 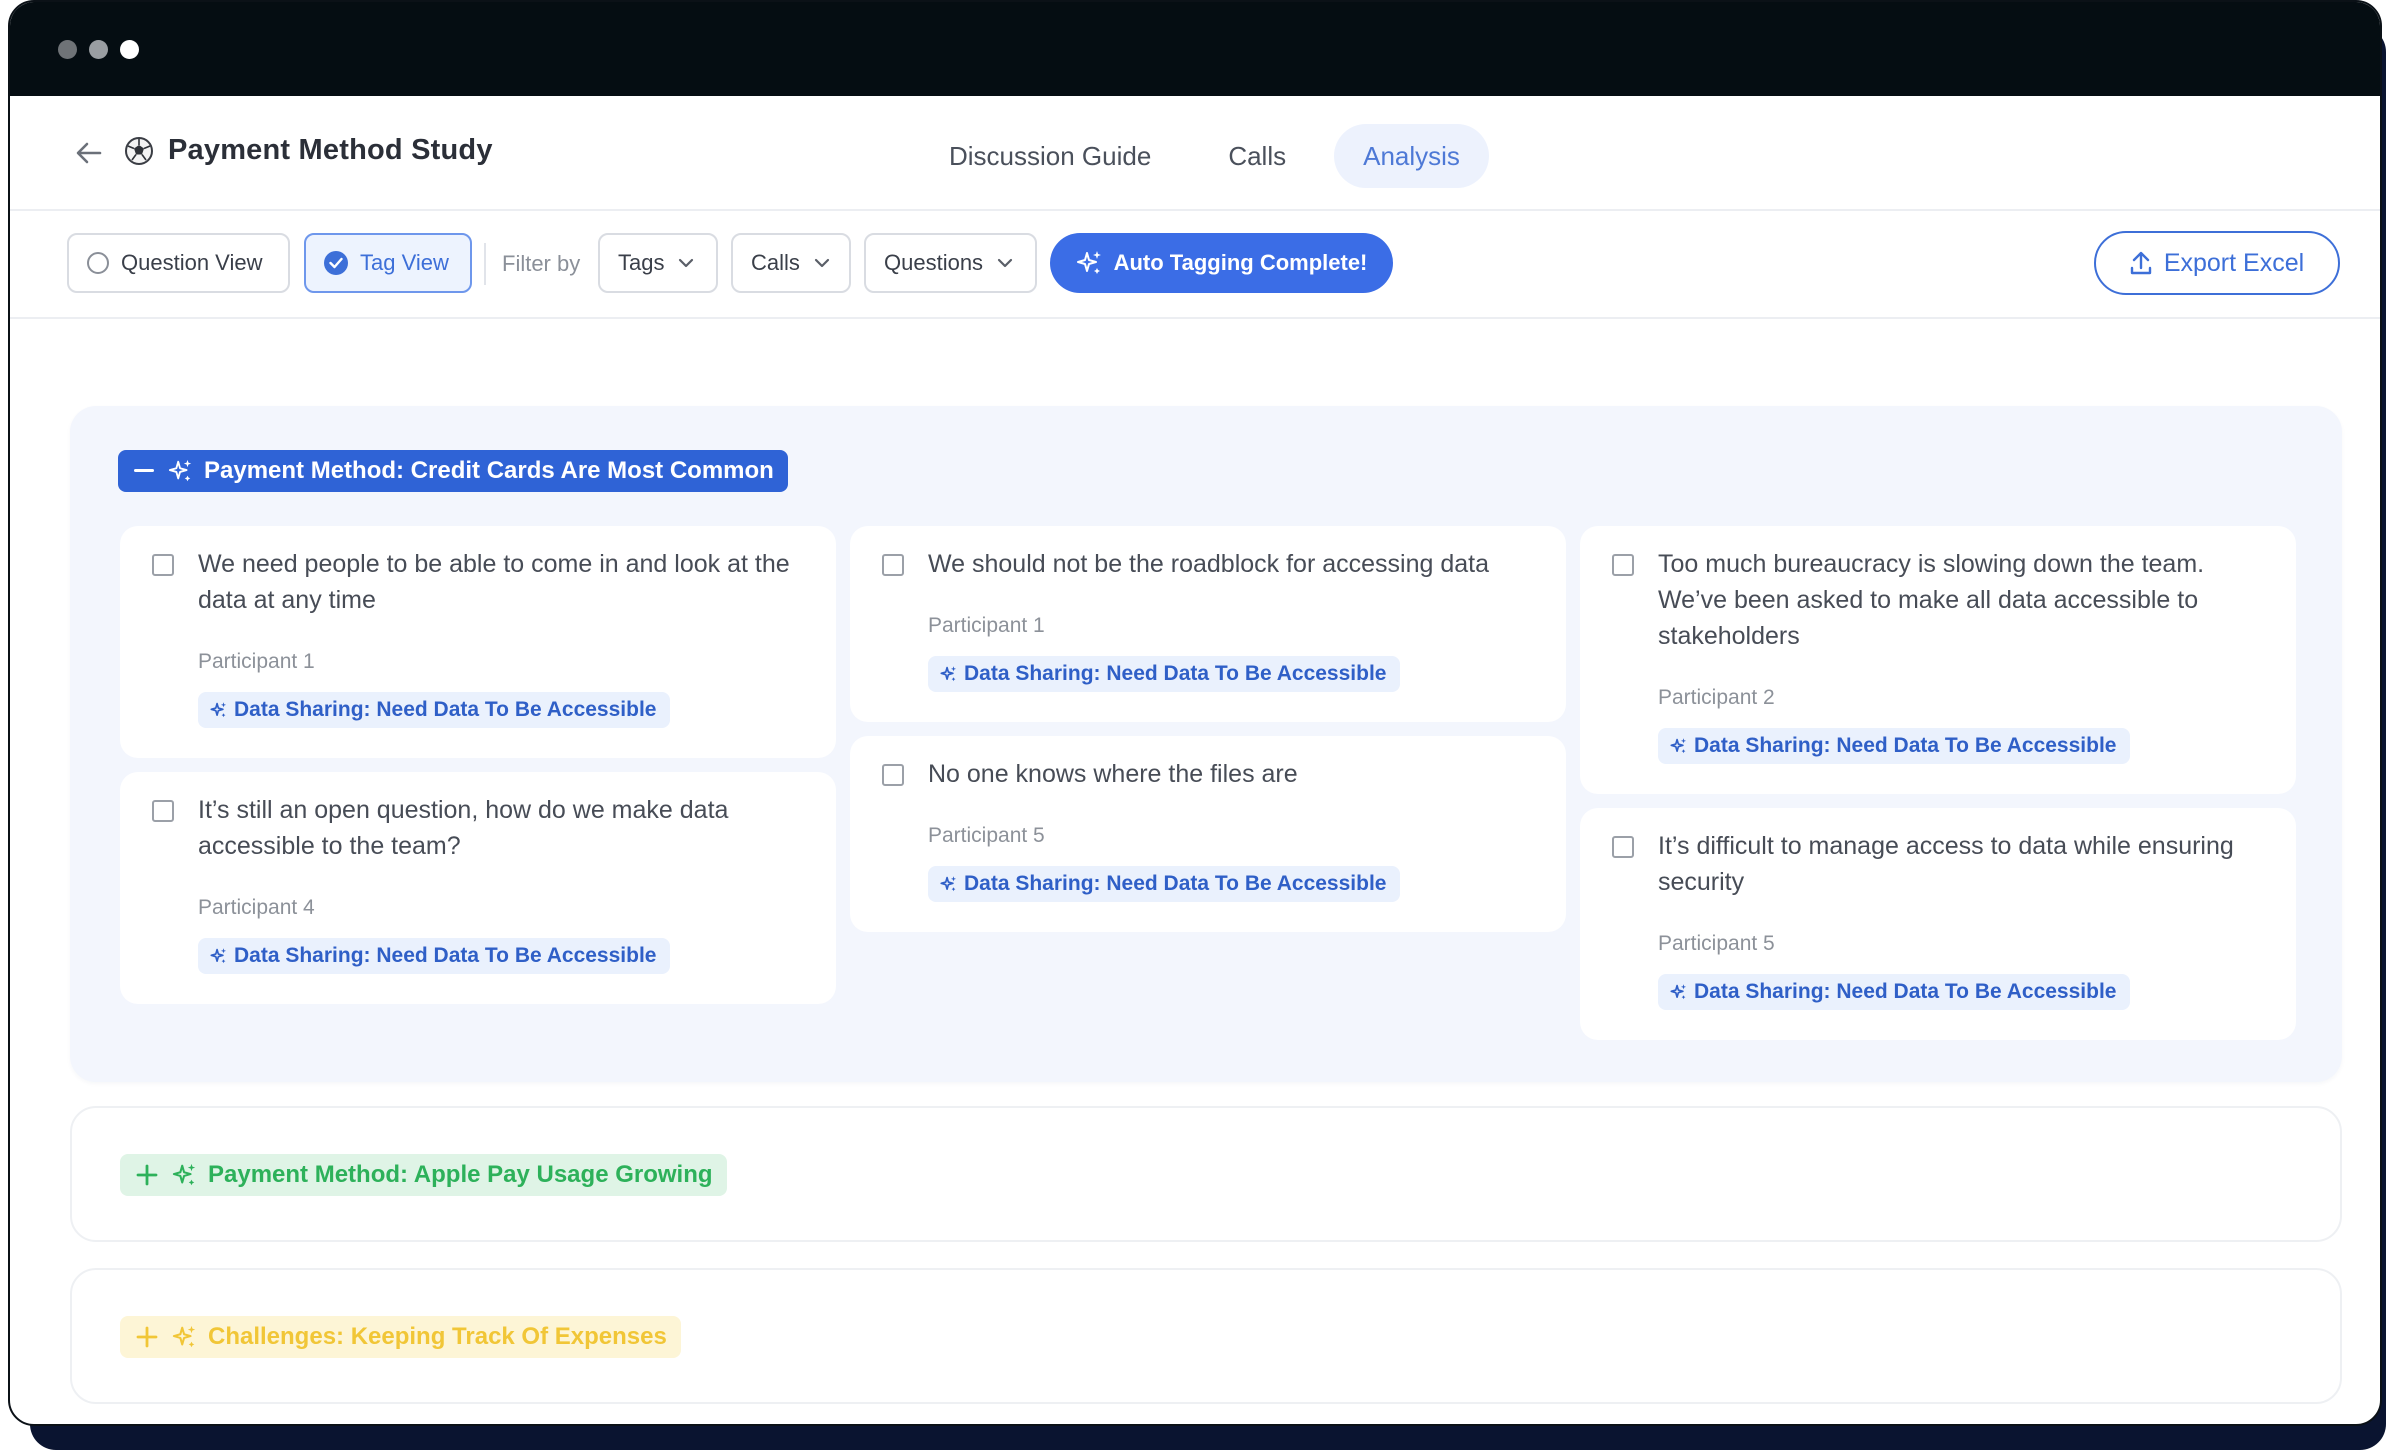 What do you see at coordinates (139, 151) in the screenshot?
I see `ball-icon` at bounding box center [139, 151].